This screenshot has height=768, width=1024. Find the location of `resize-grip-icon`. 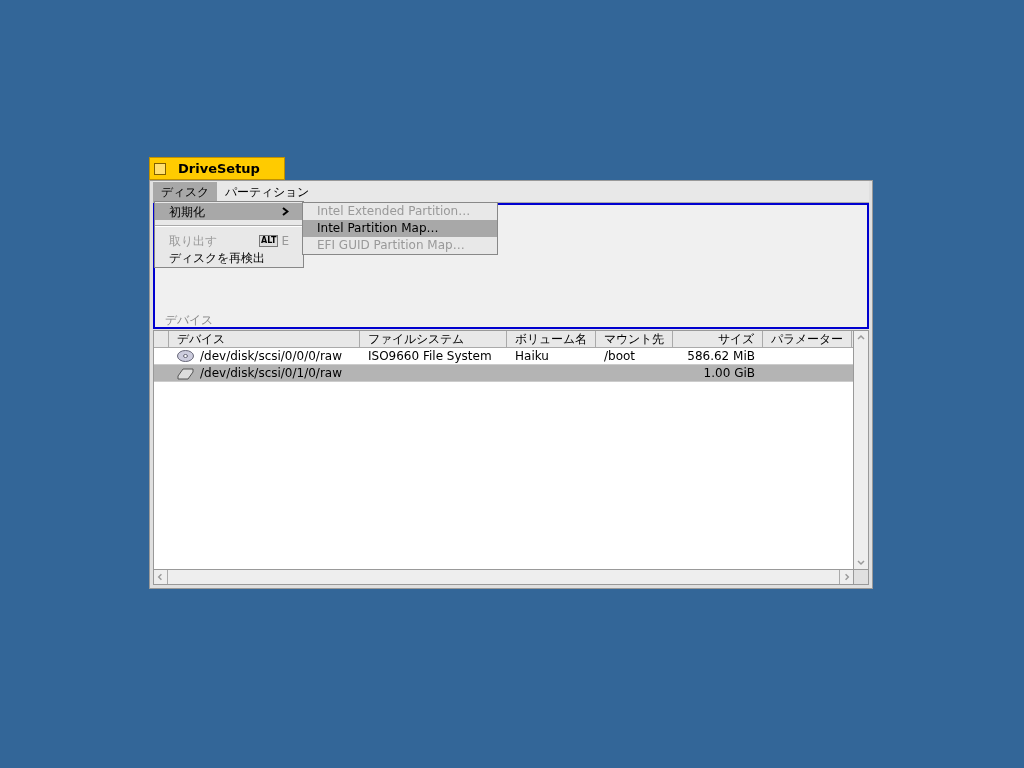

resize-grip-icon is located at coordinates (861, 576).